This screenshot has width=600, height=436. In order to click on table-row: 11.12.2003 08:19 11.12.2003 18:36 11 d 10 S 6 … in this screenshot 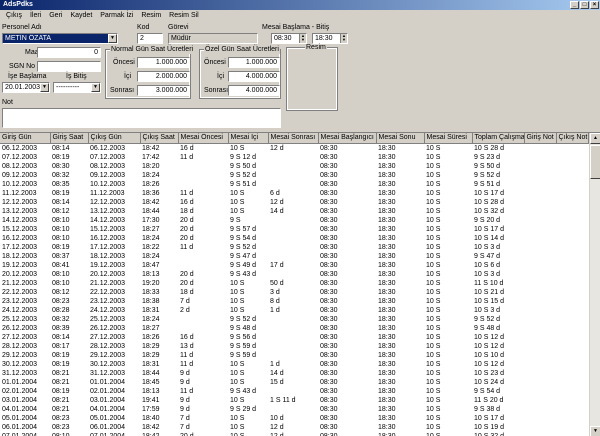, I will do `click(294, 193)`.